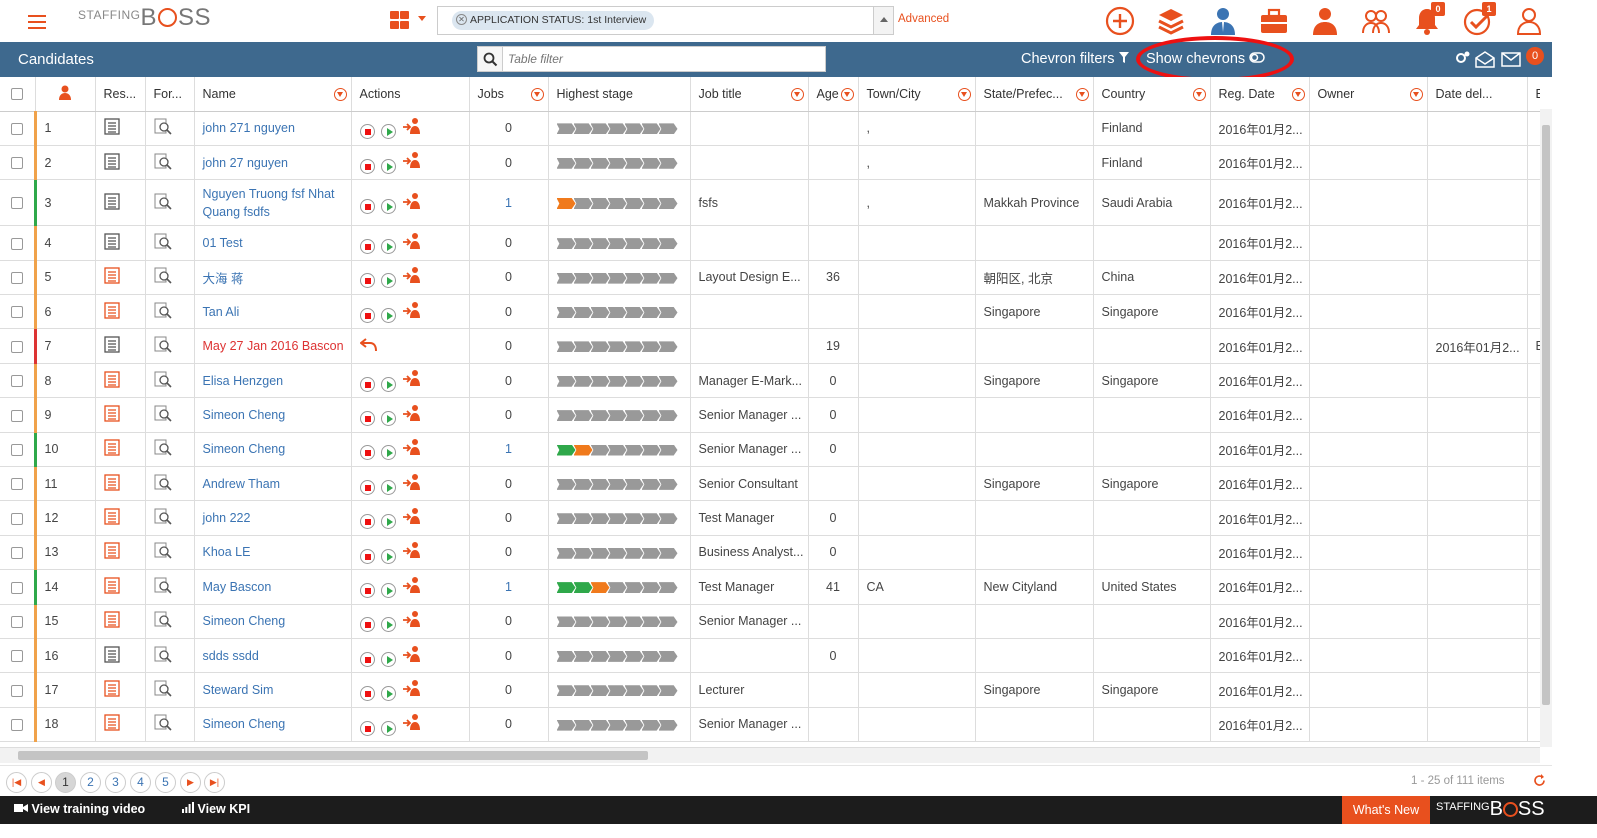  What do you see at coordinates (273, 346) in the screenshot?
I see `candidate-name: May 27 Jan 2016 Bascon` at bounding box center [273, 346].